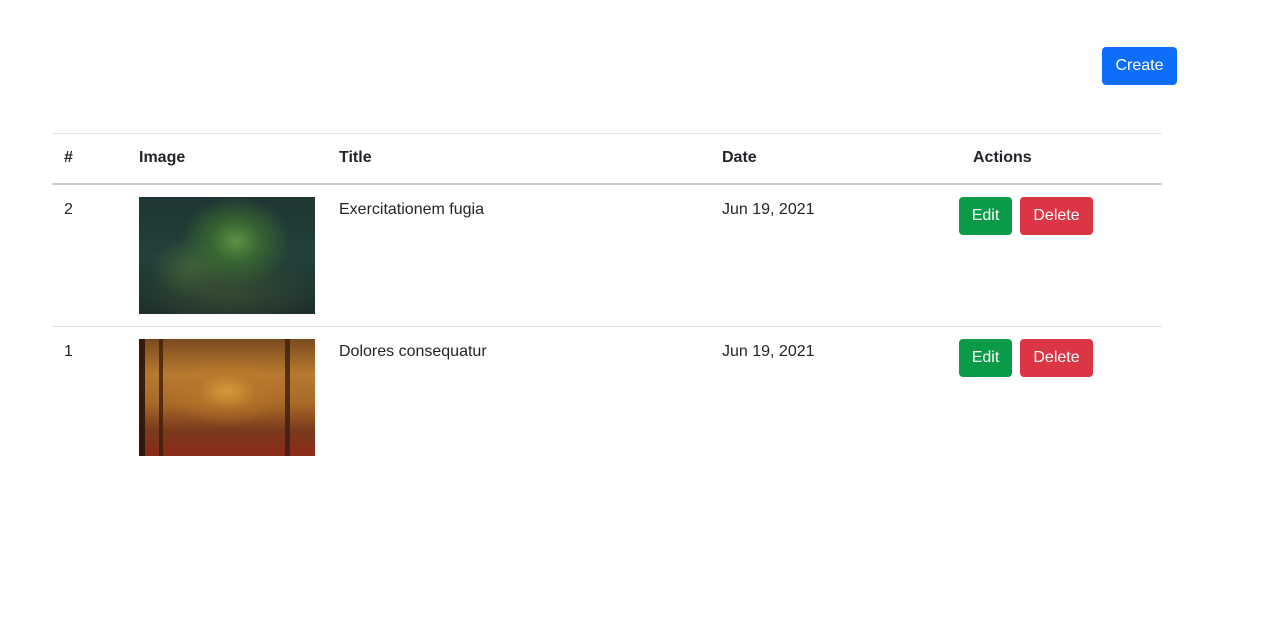 Image resolution: width=1275 pixels, height=619 pixels. What do you see at coordinates (227, 255) in the screenshot?
I see `forest-green-image` at bounding box center [227, 255].